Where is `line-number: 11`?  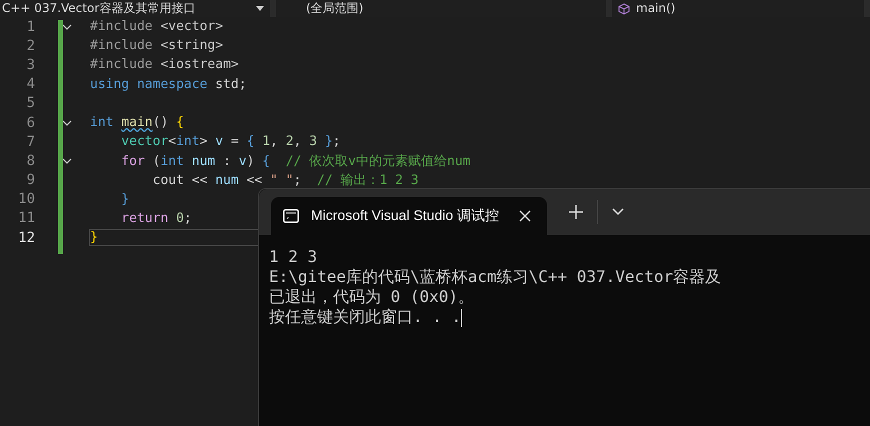 line-number: 11 is located at coordinates (26, 218).